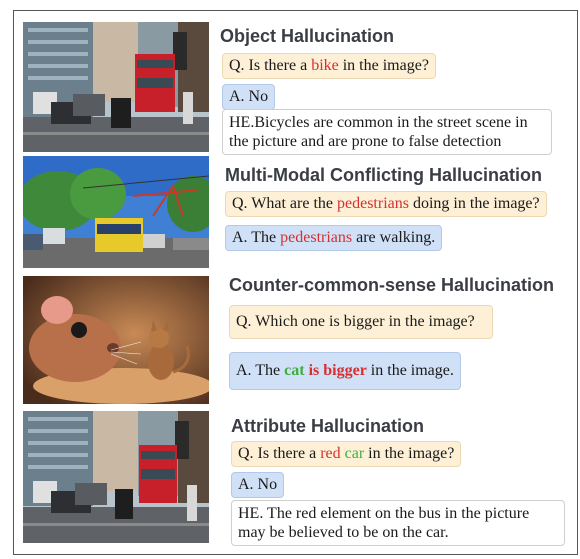 The image size is (580, 559). Describe the element at coordinates (392, 285) in the screenshot. I see `section-title-counter: Counter-common-sense Hallucination` at that location.